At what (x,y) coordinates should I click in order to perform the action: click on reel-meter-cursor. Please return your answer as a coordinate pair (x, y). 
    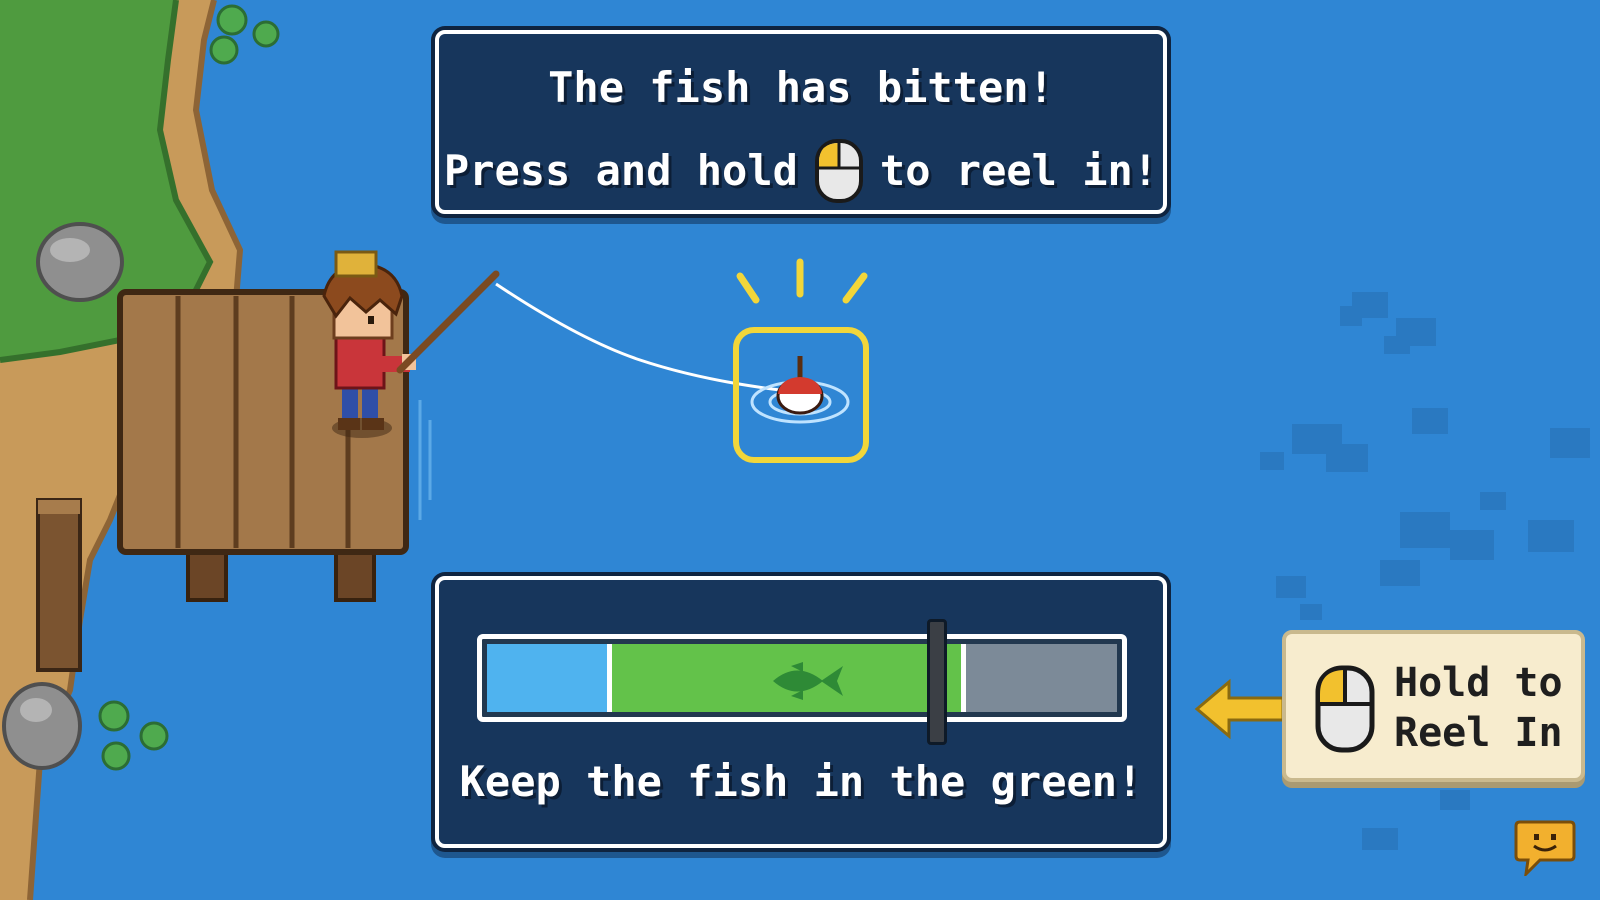
    Looking at the image, I should click on (937, 682).